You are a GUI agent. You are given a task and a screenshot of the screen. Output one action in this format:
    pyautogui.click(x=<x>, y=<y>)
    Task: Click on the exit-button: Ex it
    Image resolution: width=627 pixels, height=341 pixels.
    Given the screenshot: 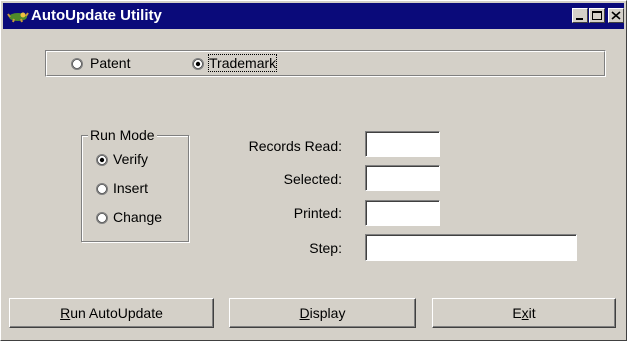 What is the action you would take?
    pyautogui.click(x=524, y=313)
    